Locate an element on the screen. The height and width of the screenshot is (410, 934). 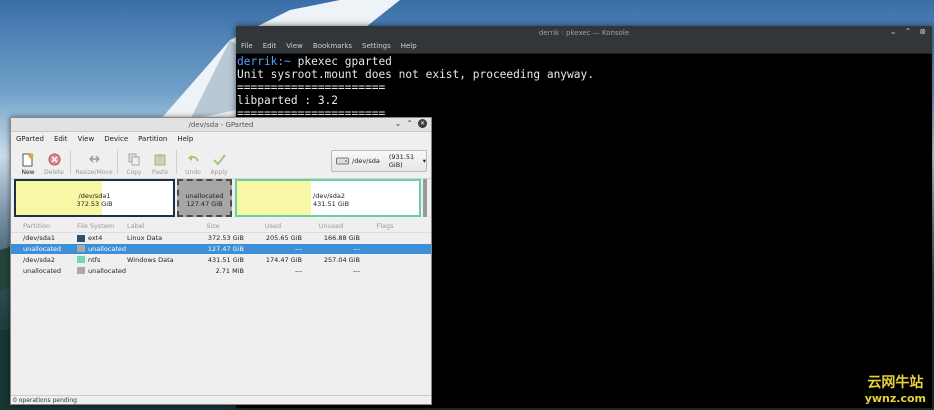
new-button: New is located at coordinates (28, 162).